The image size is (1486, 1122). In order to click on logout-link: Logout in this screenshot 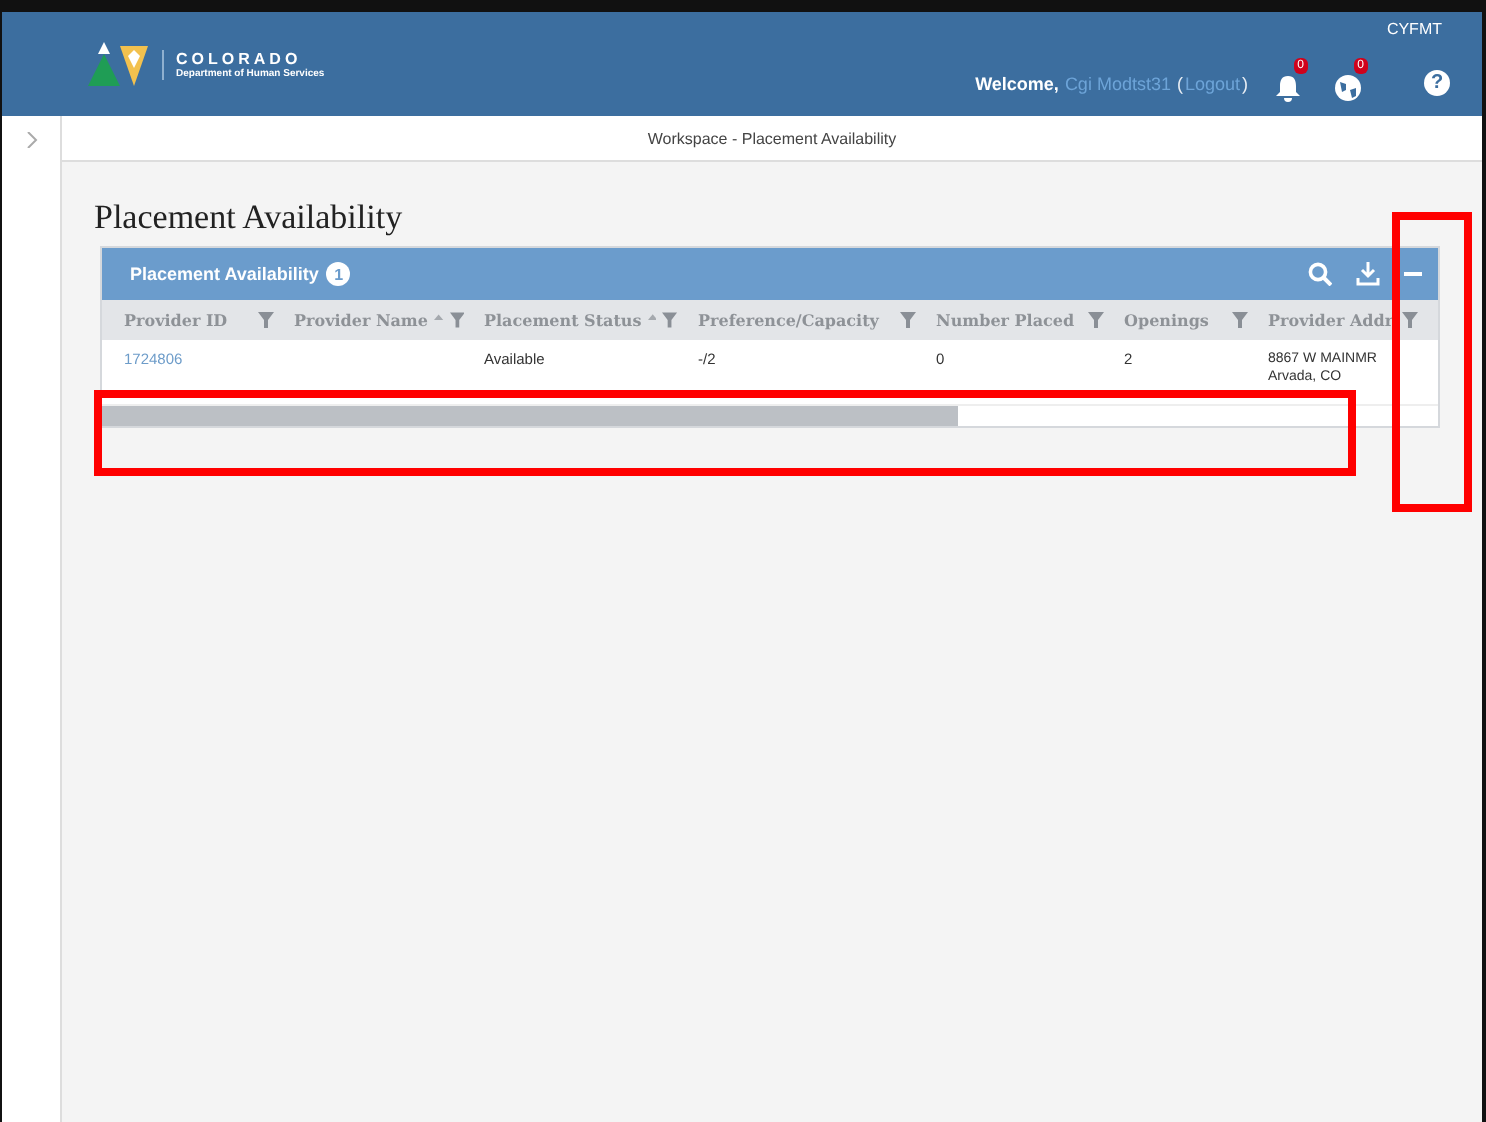, I will do `click(1212, 84)`.